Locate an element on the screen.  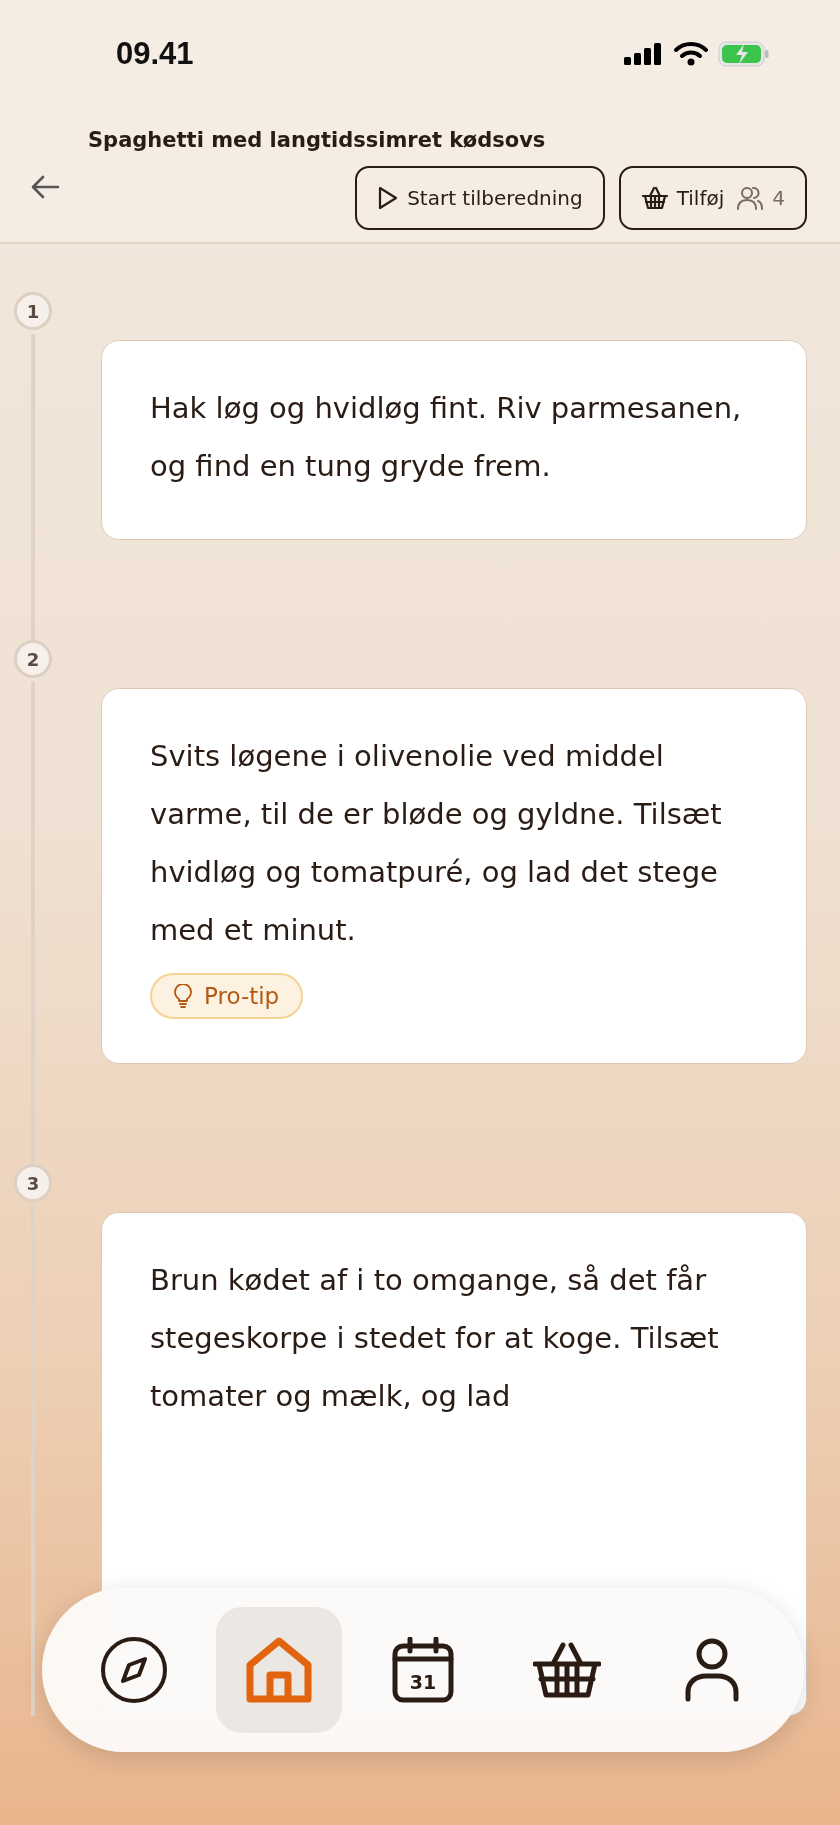
back-arrow-icon is located at coordinates (45, 187).